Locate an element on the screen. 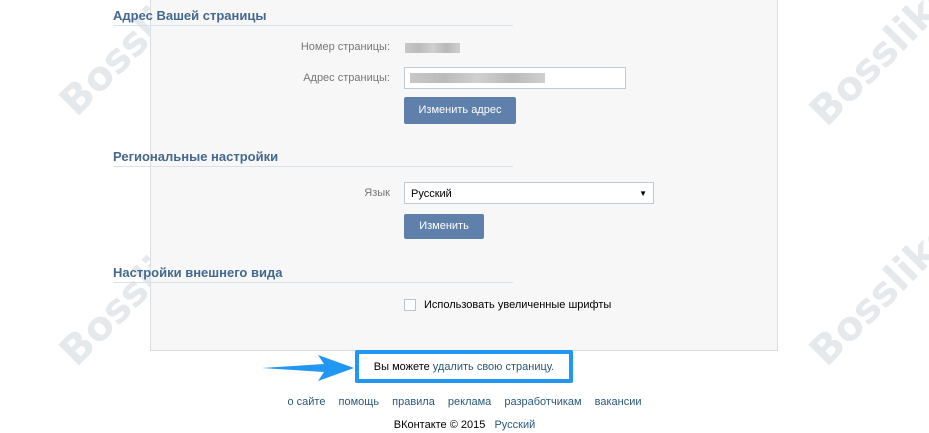 The image size is (929, 433). page-address-value is located at coordinates (477, 78).